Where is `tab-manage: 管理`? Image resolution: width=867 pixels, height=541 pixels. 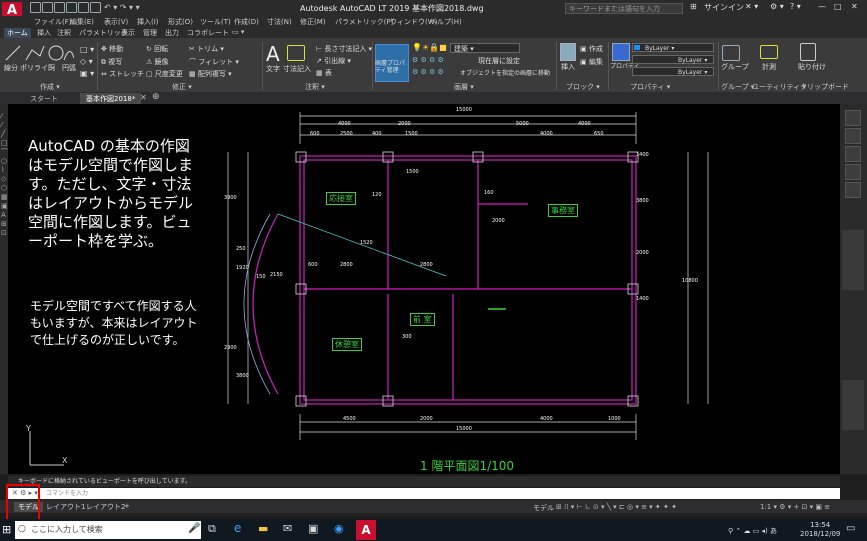
tab-manage: 管理 is located at coordinates (150, 33).